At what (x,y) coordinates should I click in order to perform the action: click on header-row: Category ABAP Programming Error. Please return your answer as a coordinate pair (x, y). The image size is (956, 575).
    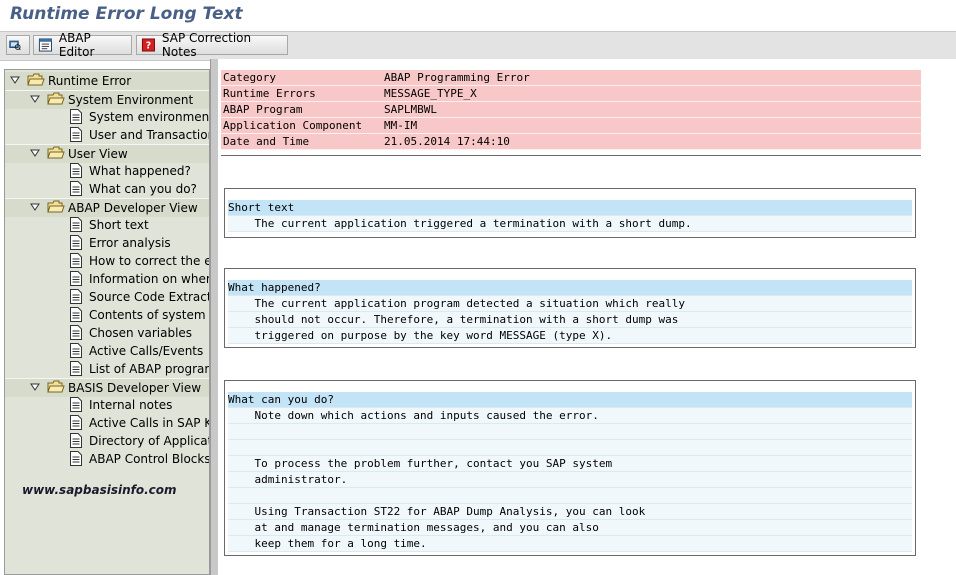
    Looking at the image, I should click on (571, 78).